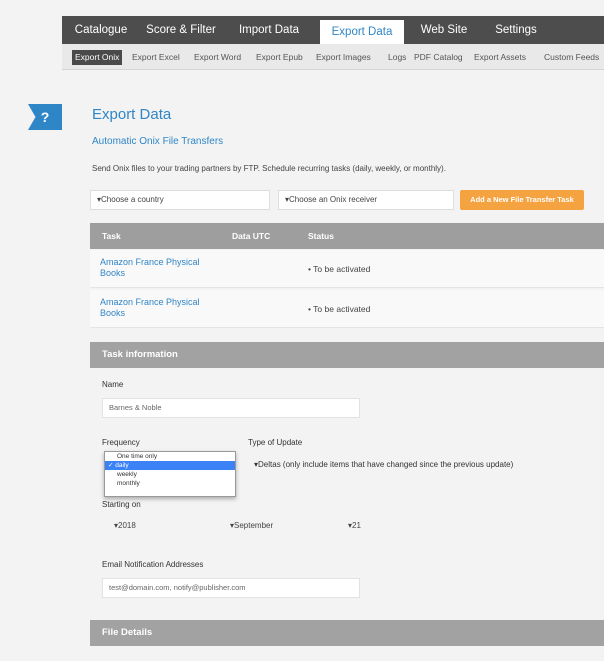 The image size is (604, 661). Describe the element at coordinates (516, 30) in the screenshot. I see `tab-settings: Settings` at that location.